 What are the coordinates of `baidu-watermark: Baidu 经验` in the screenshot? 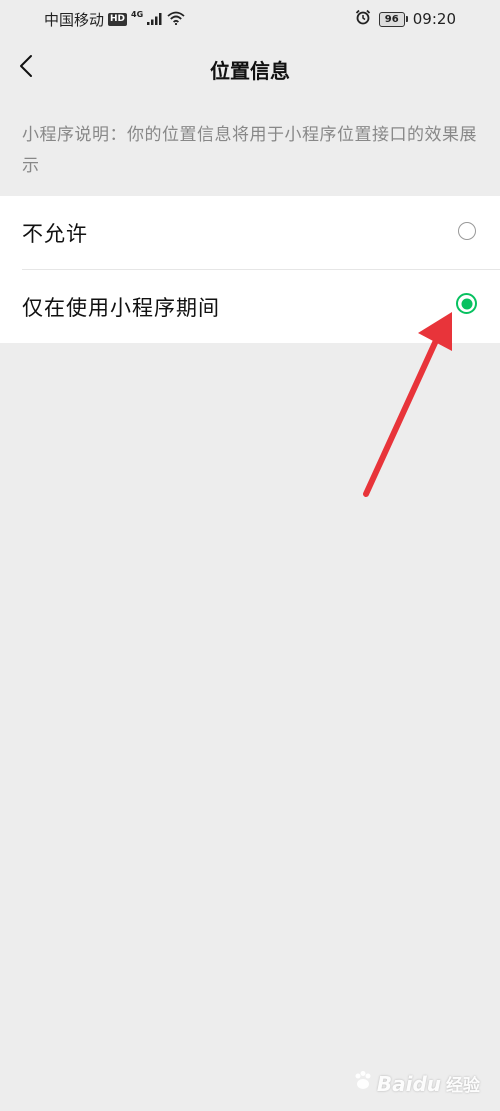 It's located at (416, 1083).